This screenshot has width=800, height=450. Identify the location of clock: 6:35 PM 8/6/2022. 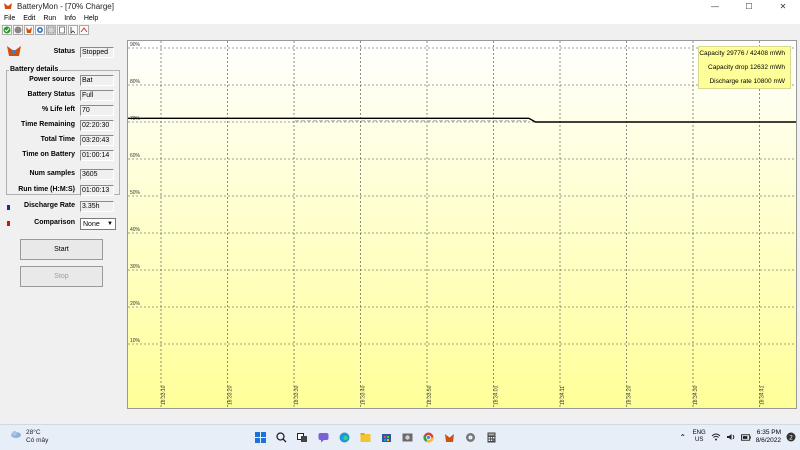
(768, 437).